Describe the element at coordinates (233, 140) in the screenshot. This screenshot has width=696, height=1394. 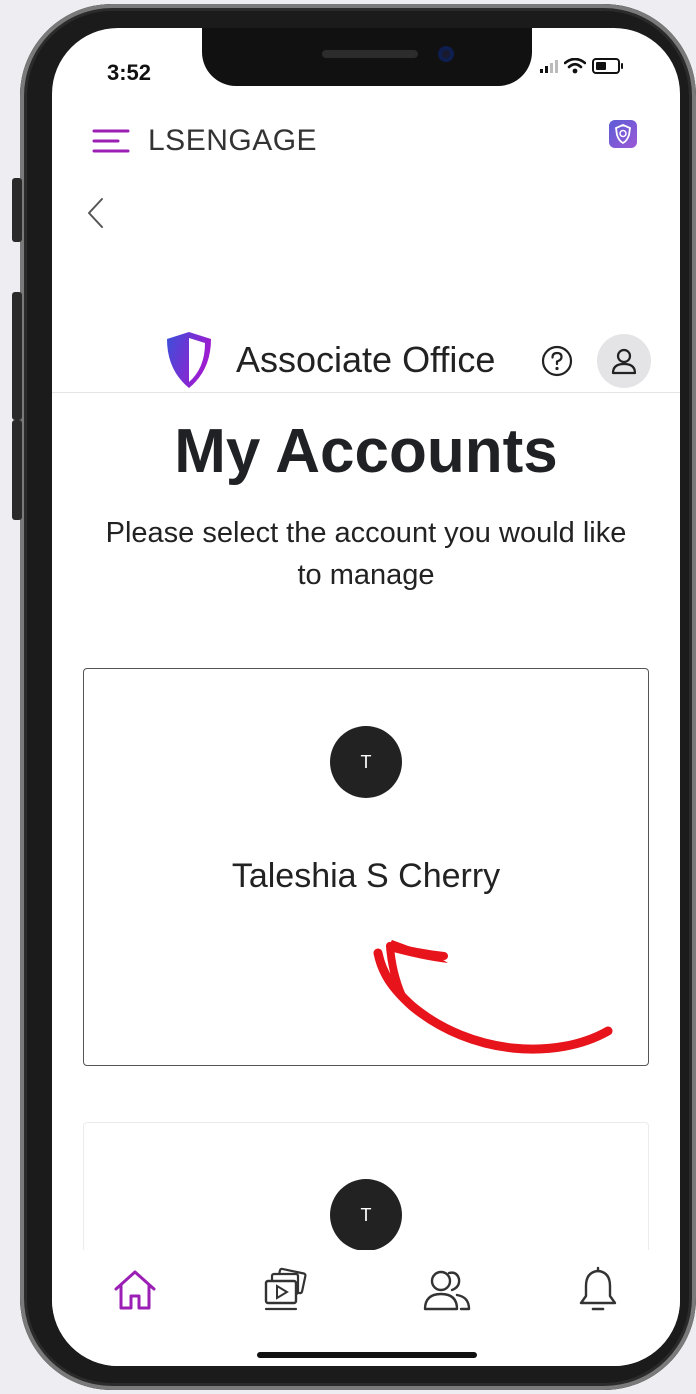
I see `app-title: LSENGAGE` at that location.